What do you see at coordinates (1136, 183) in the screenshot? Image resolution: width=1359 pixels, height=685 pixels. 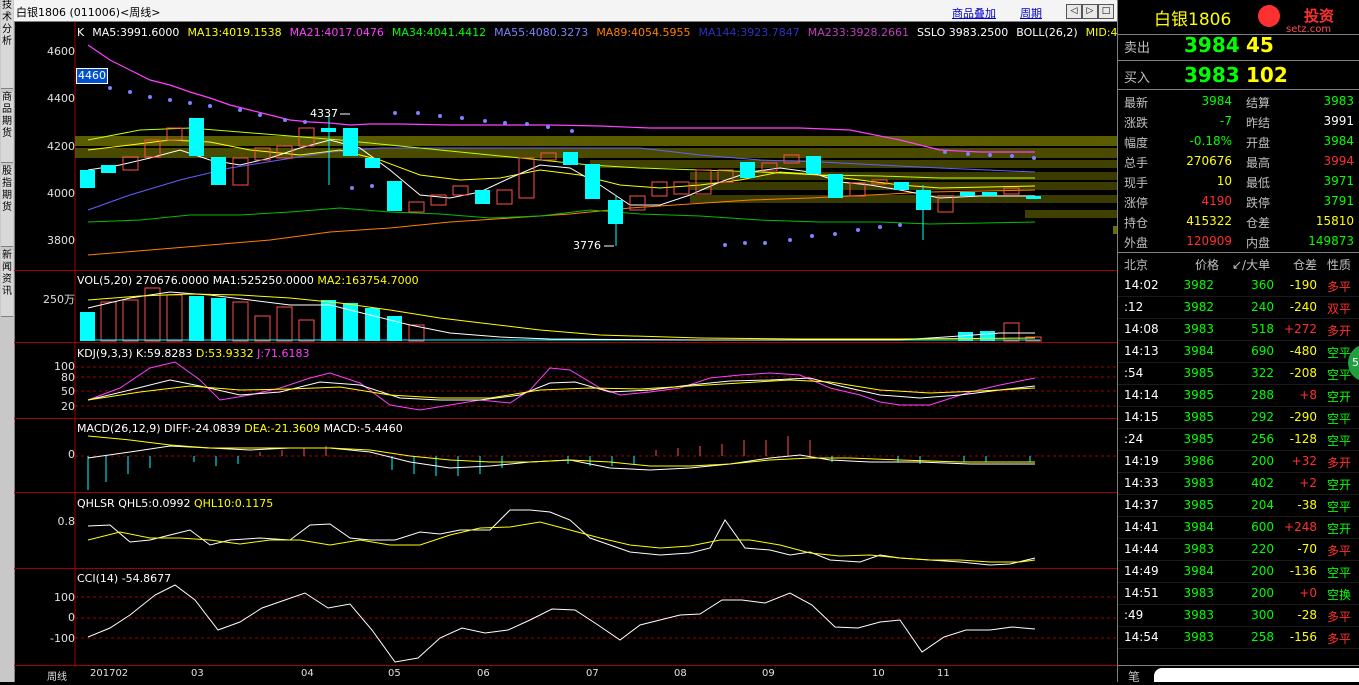 I see `stat-label: 现手` at bounding box center [1136, 183].